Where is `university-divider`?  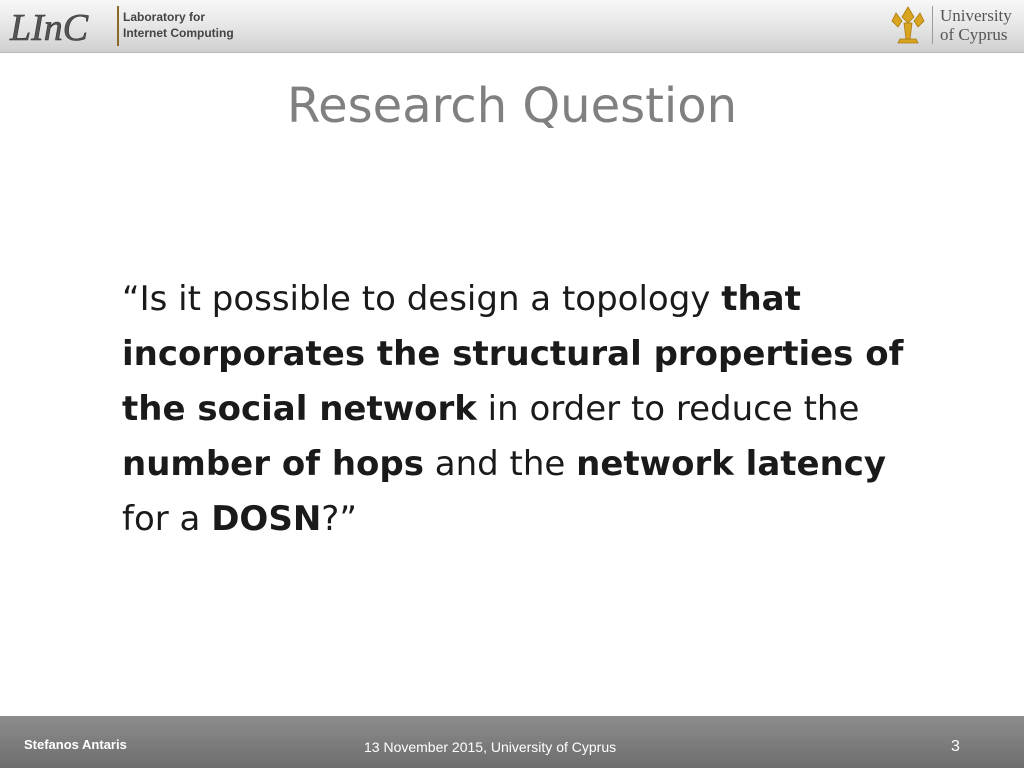
university-divider is located at coordinates (932, 25).